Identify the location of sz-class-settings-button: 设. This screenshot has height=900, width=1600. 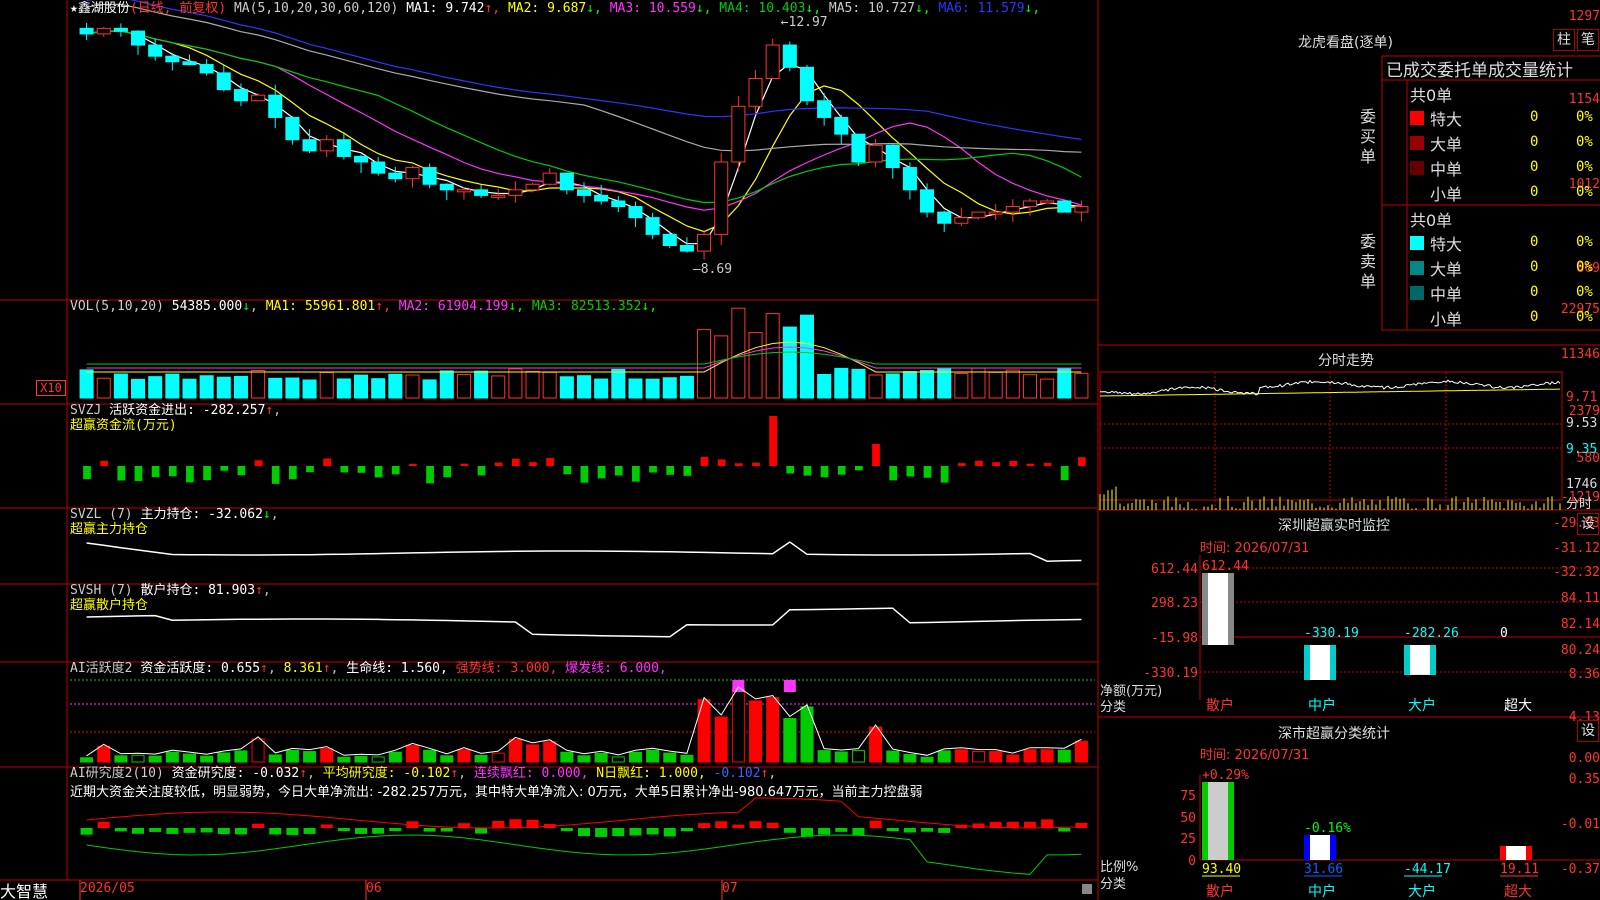
(1588, 731).